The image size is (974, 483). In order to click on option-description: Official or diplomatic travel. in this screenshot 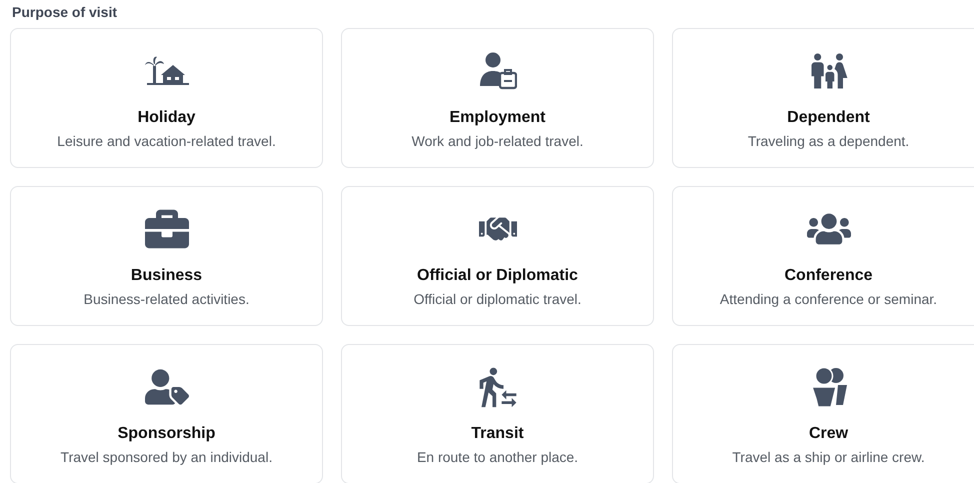, I will do `click(498, 299)`.